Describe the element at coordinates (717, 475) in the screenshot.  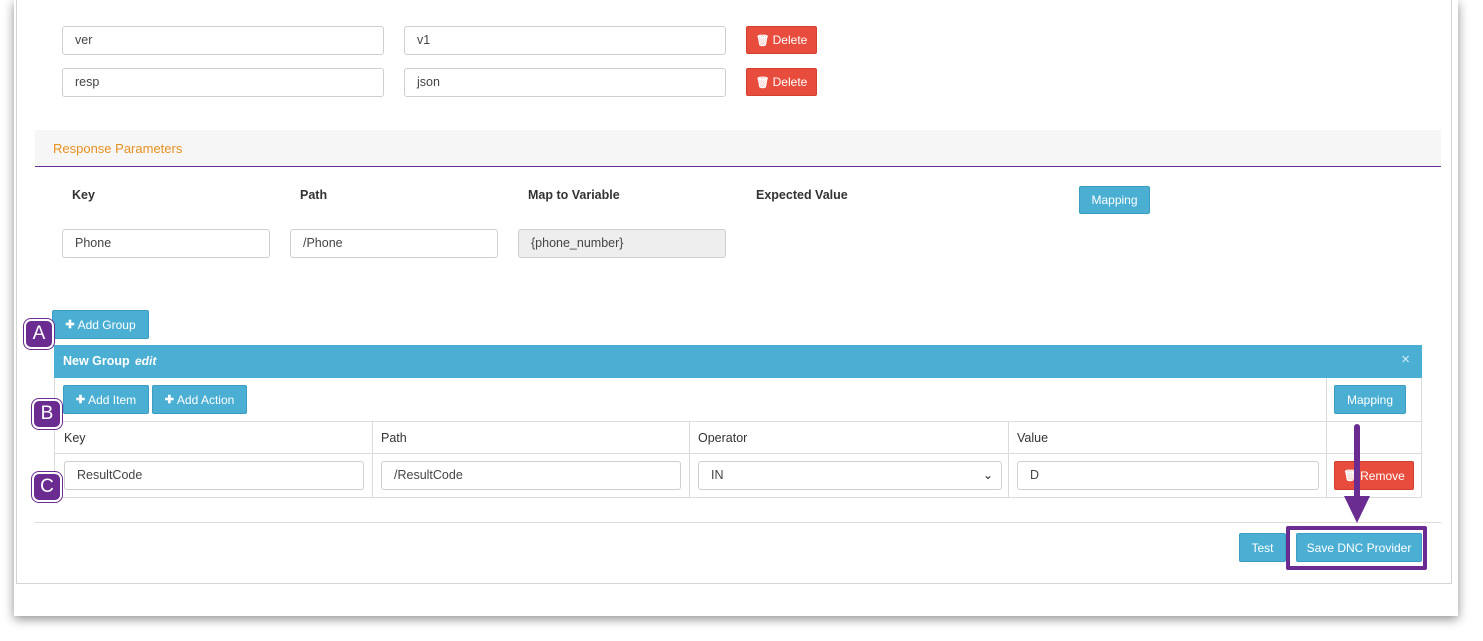
I see `operator-selected-value: IN` at that location.